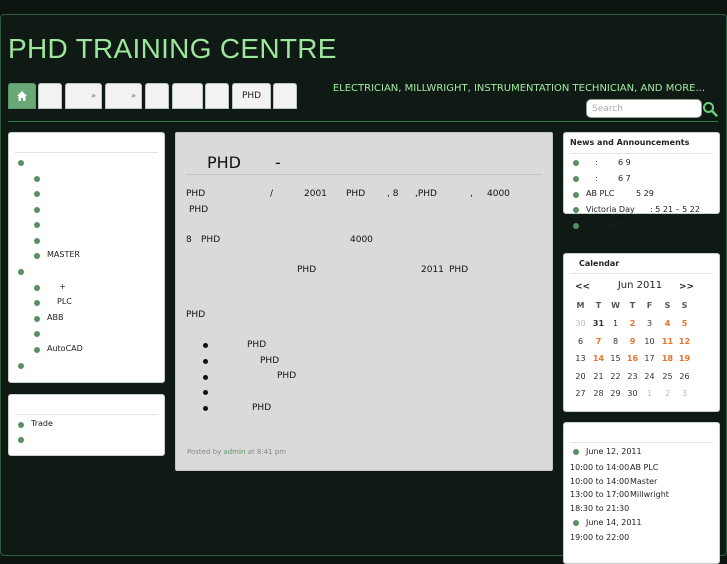 This screenshot has width=727, height=564. Describe the element at coordinates (644, 108) in the screenshot. I see `search-input` at that location.